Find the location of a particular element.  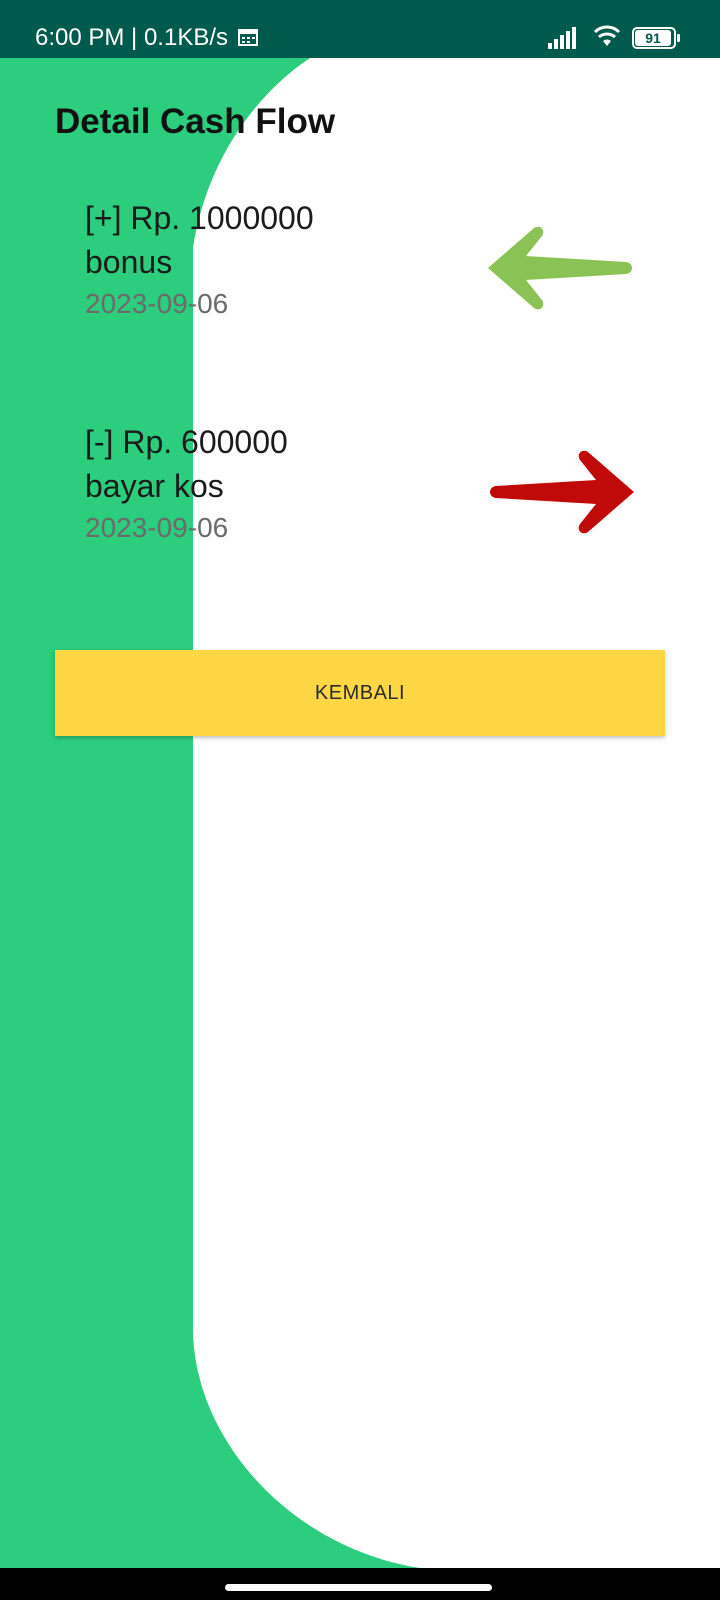

arrow-right-icon is located at coordinates (561, 494).